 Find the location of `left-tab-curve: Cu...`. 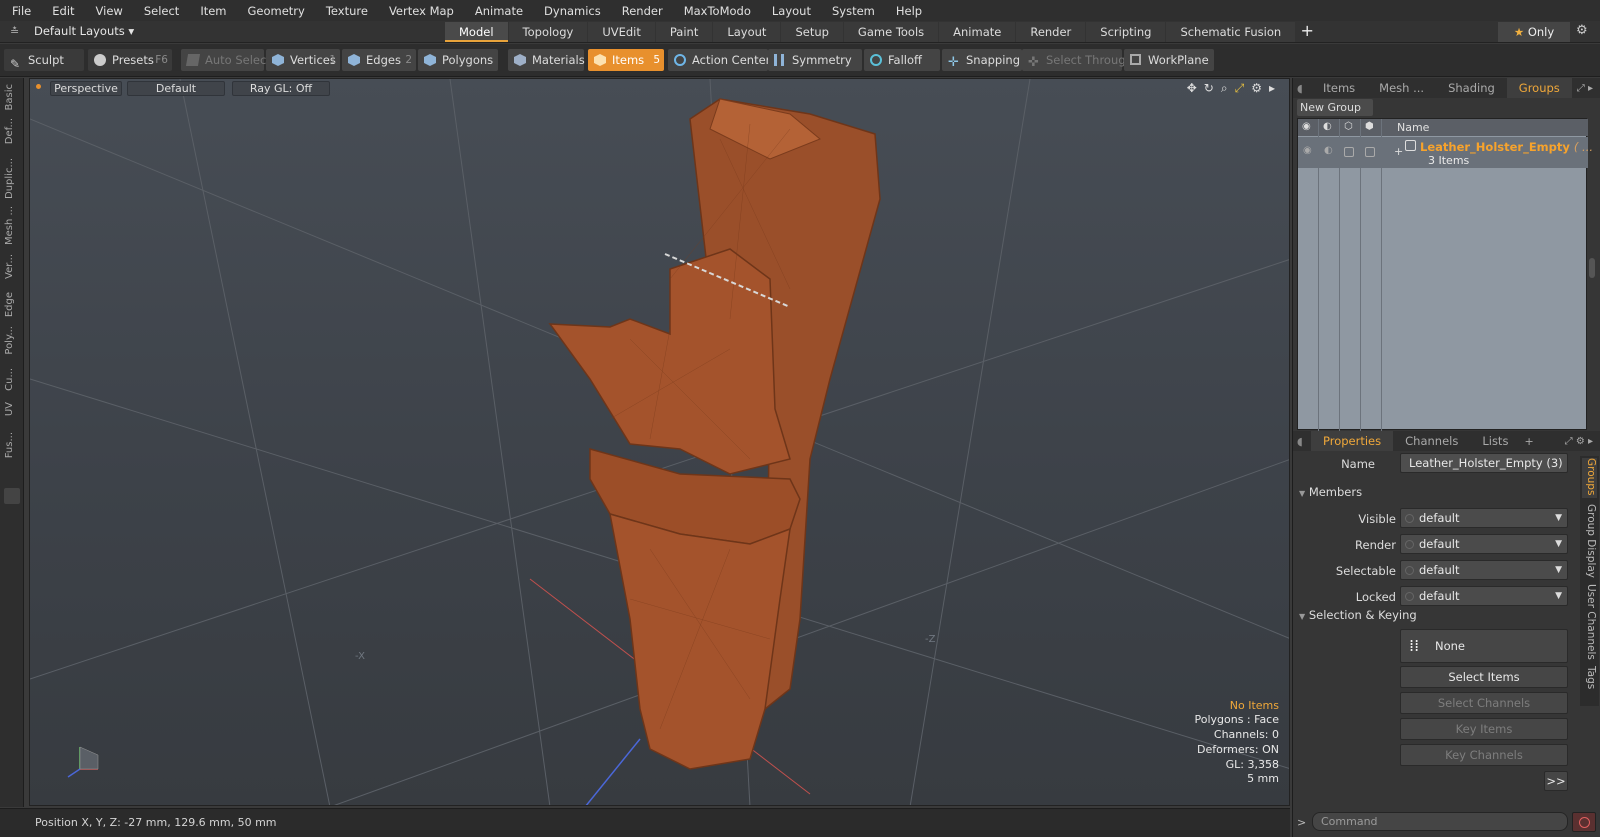

left-tab-curve: Cu... is located at coordinates (12, 379).